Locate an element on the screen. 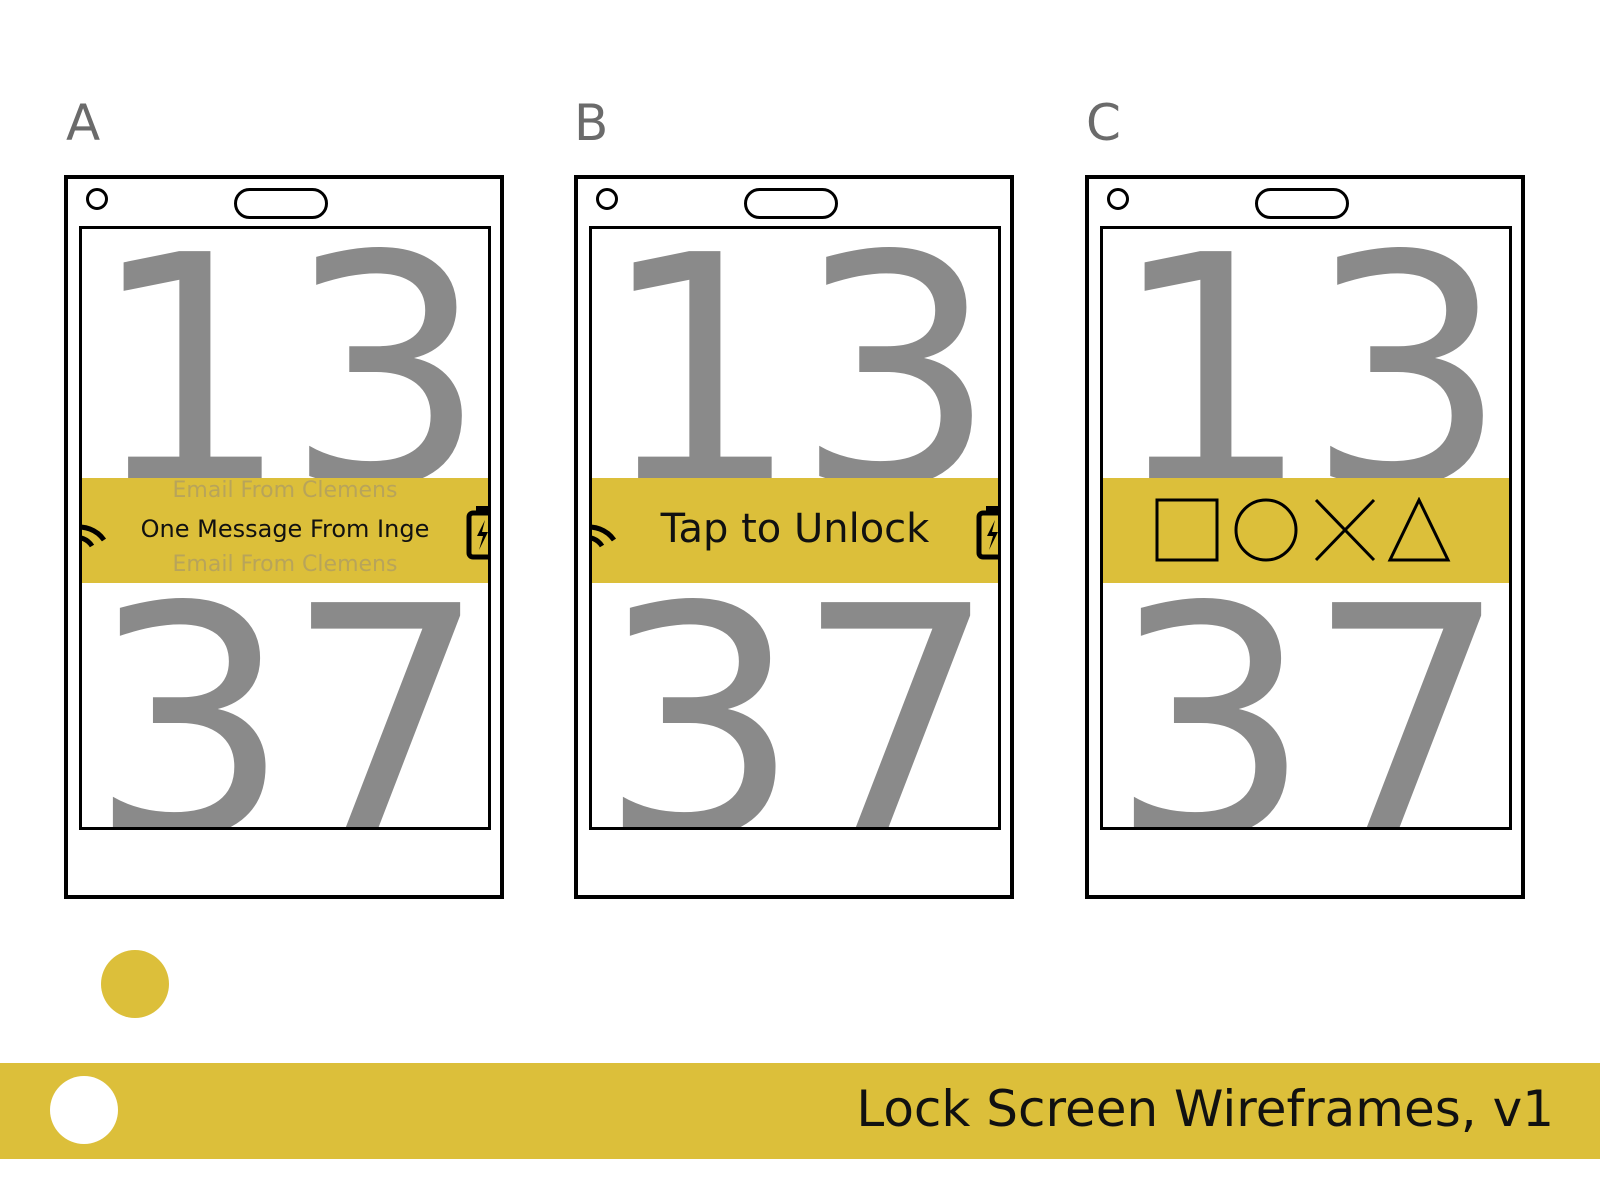  unlock-pattern is located at coordinates (1303, 529).